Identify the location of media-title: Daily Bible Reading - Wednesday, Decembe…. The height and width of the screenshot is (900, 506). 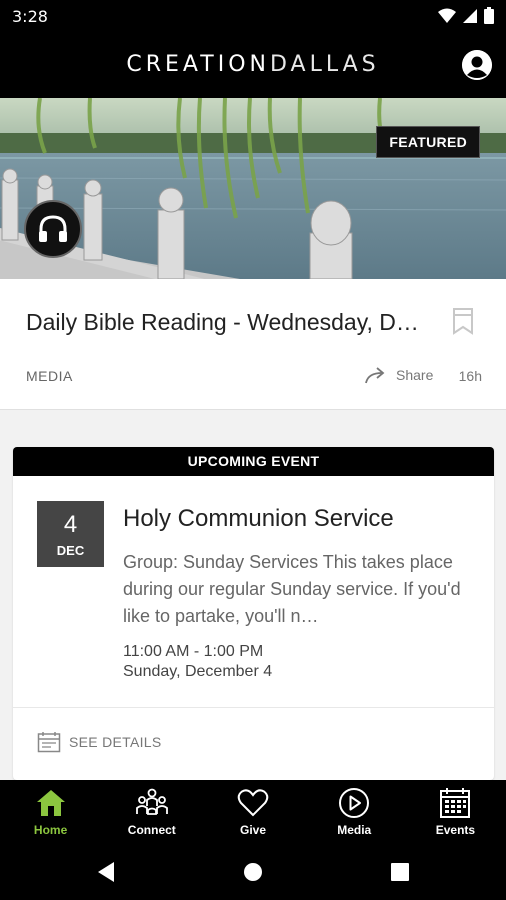
(226, 322).